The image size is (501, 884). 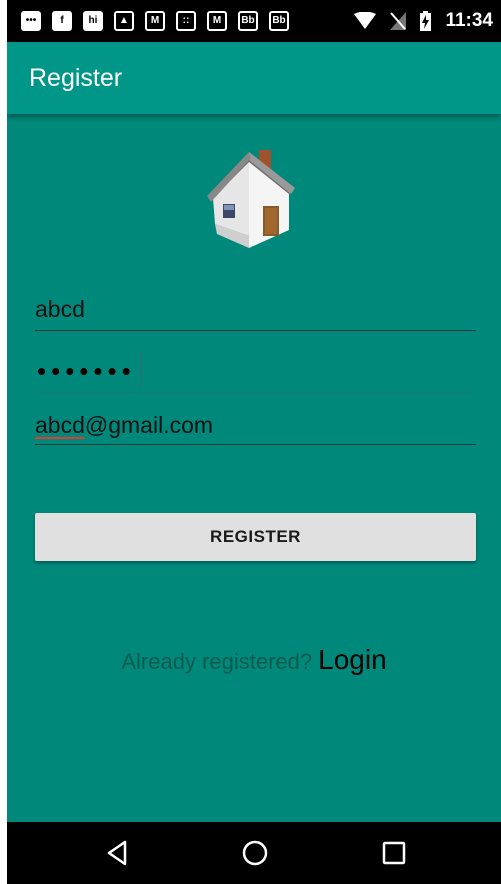 I want to click on hi-icon: hi, so click(x=93, y=21).